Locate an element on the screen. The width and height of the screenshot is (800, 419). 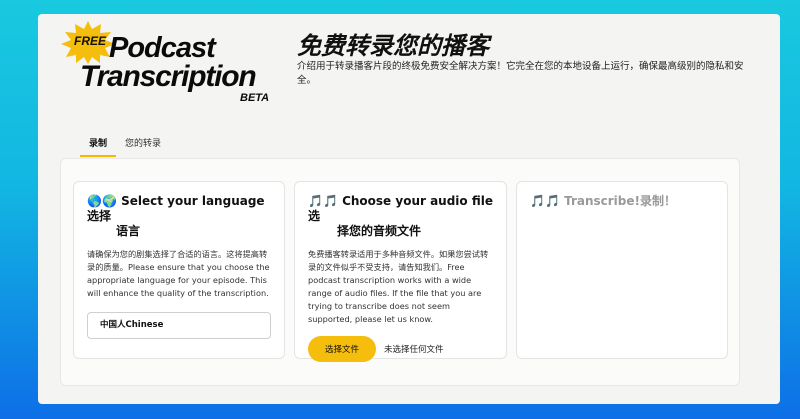
globe-icon: 🌎🌍 is located at coordinates (102, 201).